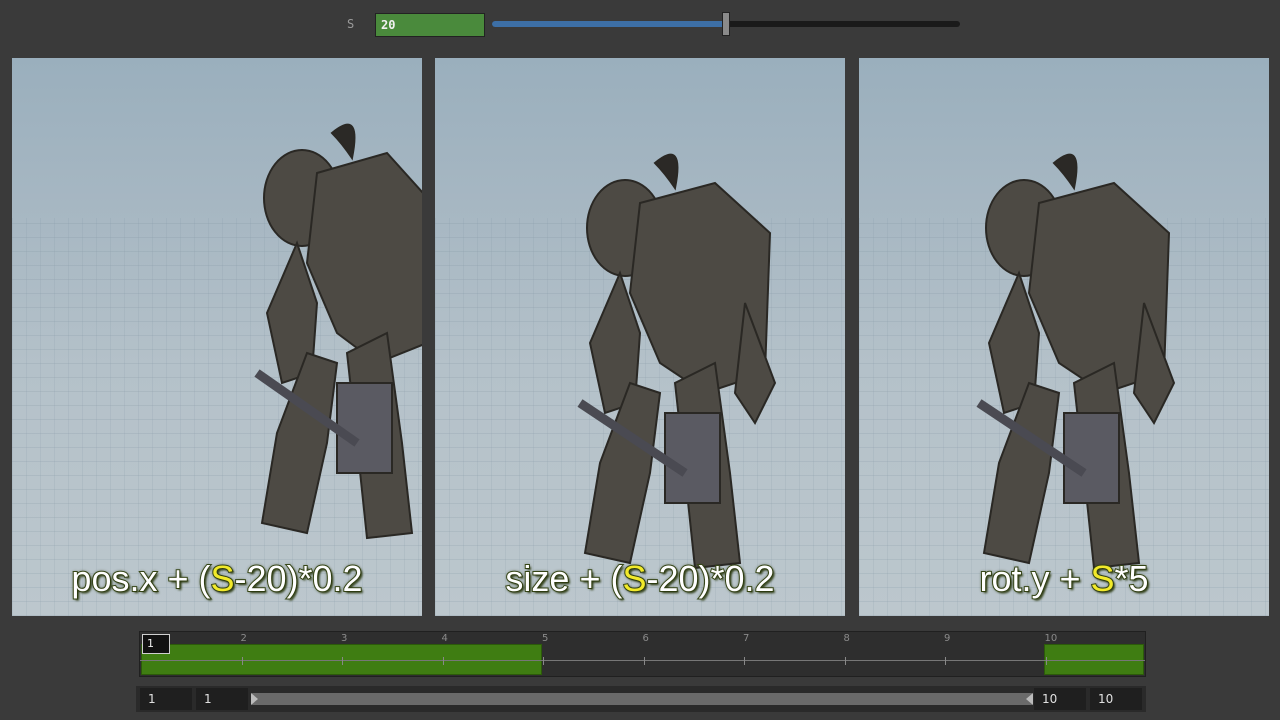  I want to click on frame-number: 6, so click(645, 638).